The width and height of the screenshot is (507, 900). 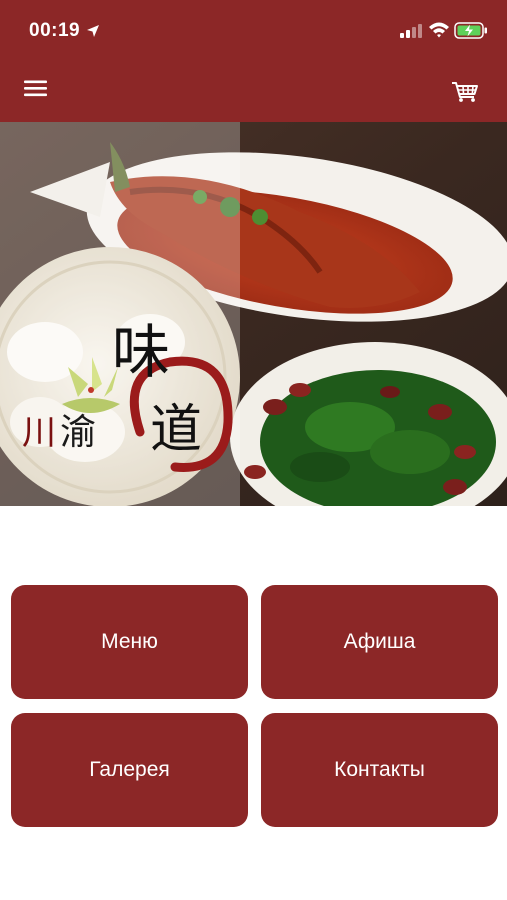 I want to click on menu-tile-button: Меню, so click(x=129, y=642).